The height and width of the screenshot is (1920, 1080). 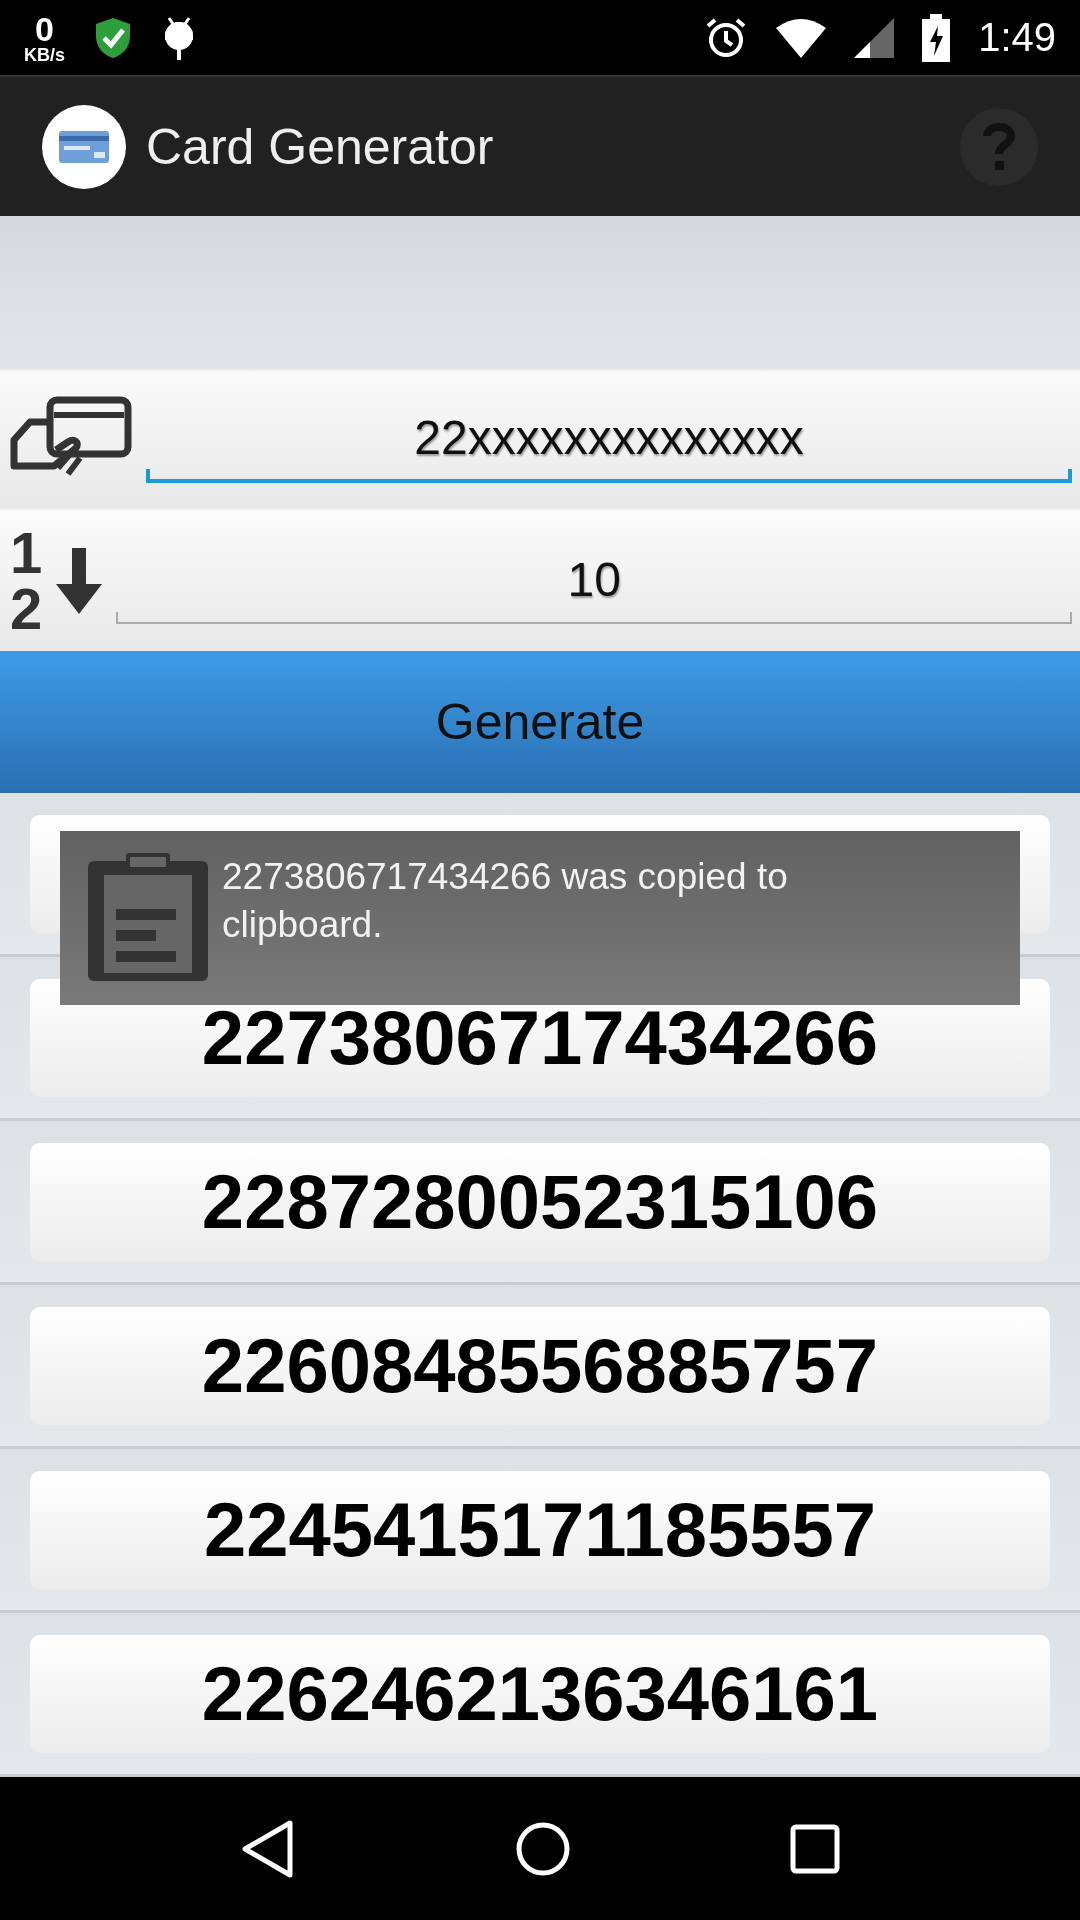 What do you see at coordinates (540, 722) in the screenshot?
I see `generate-button: Generate` at bounding box center [540, 722].